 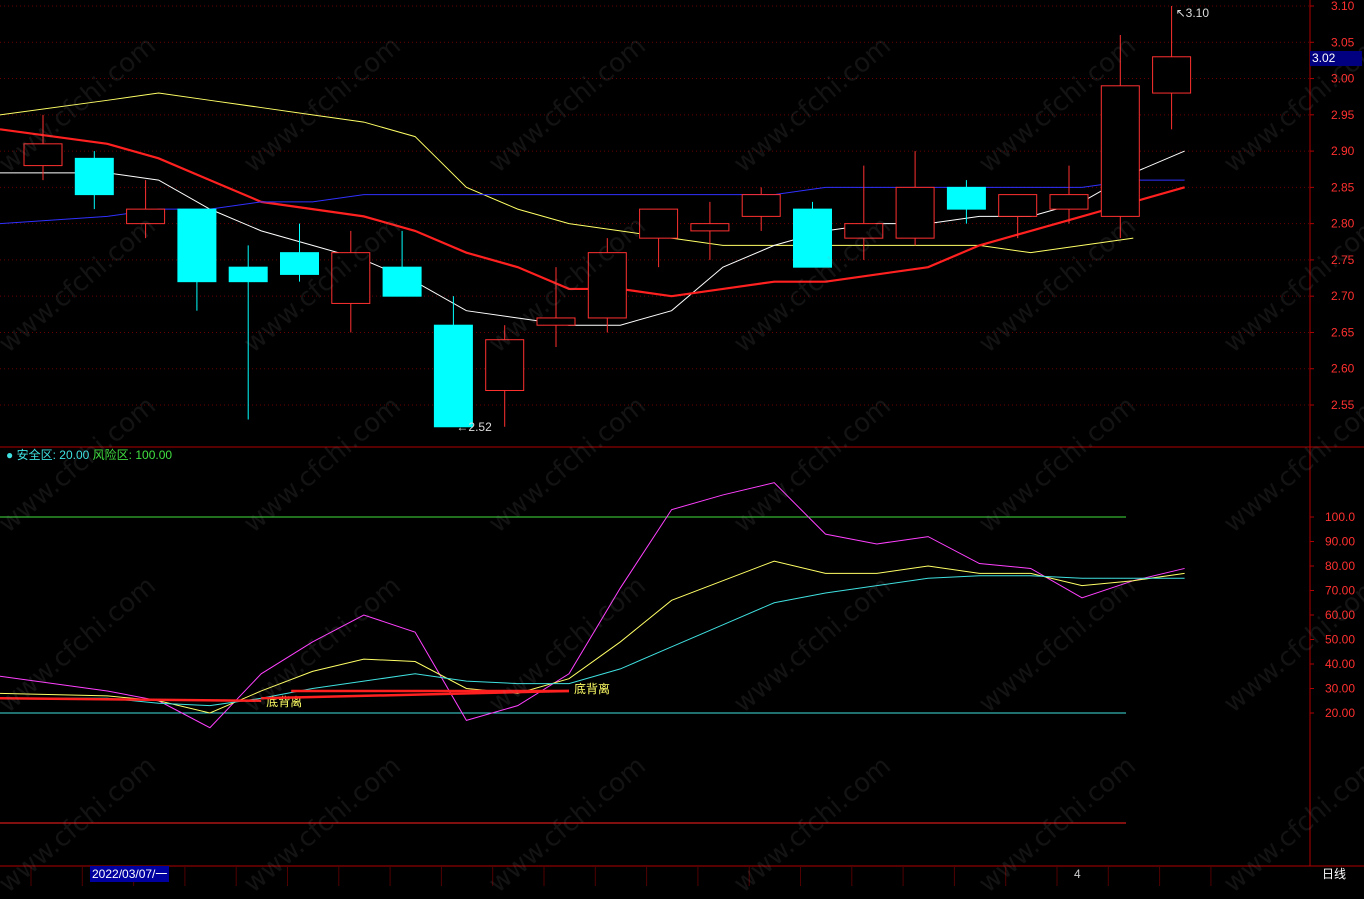 I want to click on indicator-tick-label: 30.00, so click(x=1340, y=689).